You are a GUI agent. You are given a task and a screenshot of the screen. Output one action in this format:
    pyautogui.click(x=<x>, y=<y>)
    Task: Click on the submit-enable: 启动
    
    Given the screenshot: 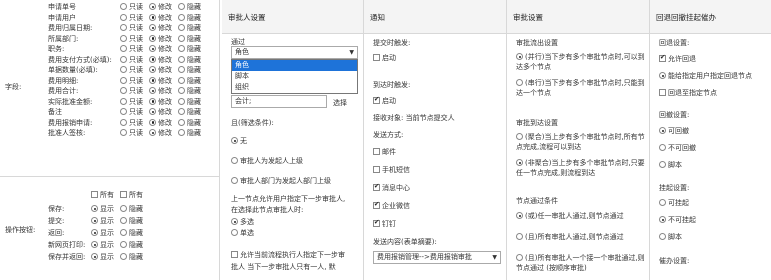 What is the action you would take?
    pyautogui.click(x=384, y=58)
    